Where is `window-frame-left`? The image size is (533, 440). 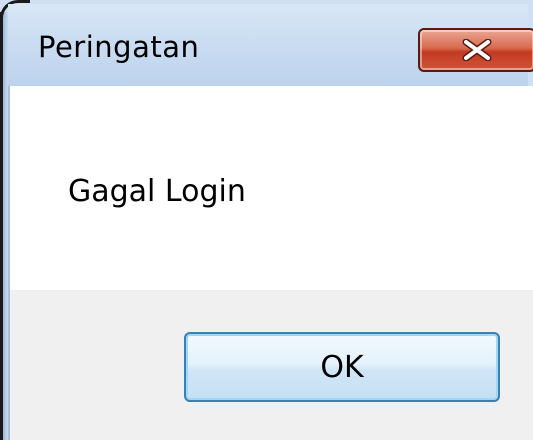
window-frame-left is located at coordinates (4, 226).